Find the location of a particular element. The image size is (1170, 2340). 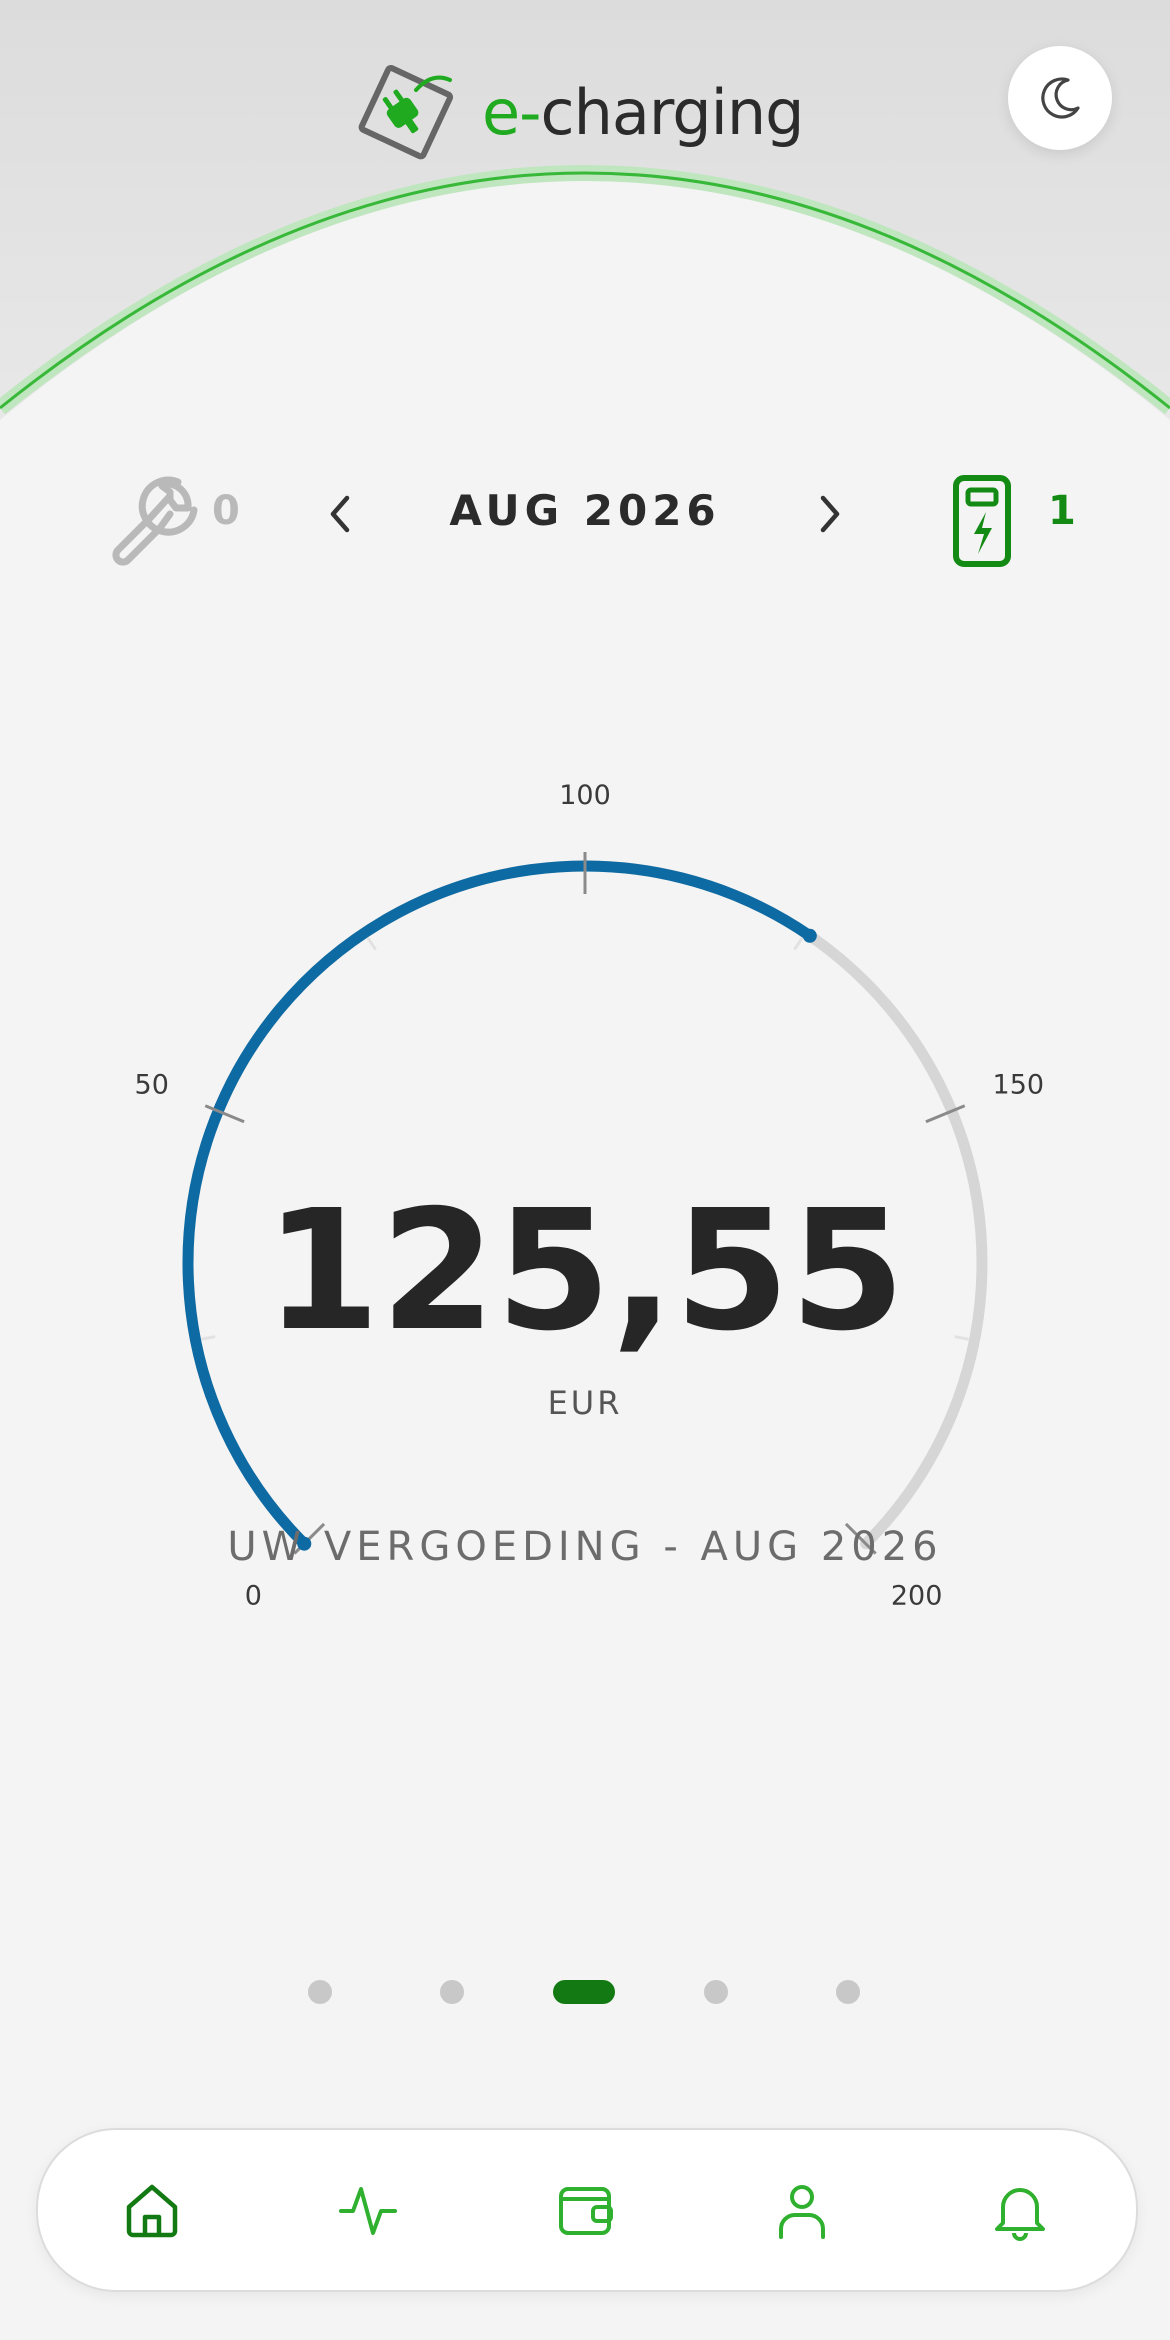

next-month-button is located at coordinates (830, 514).